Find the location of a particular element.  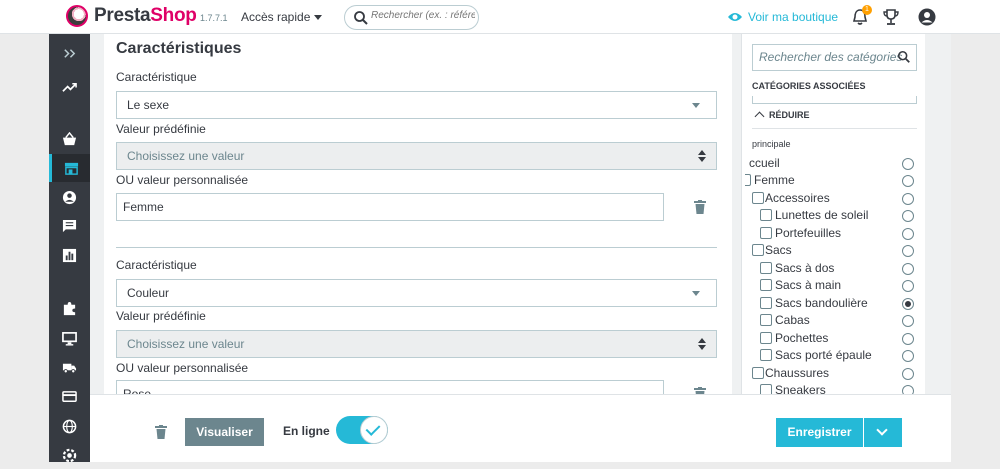

sidebar-item-customers is located at coordinates (69, 197).